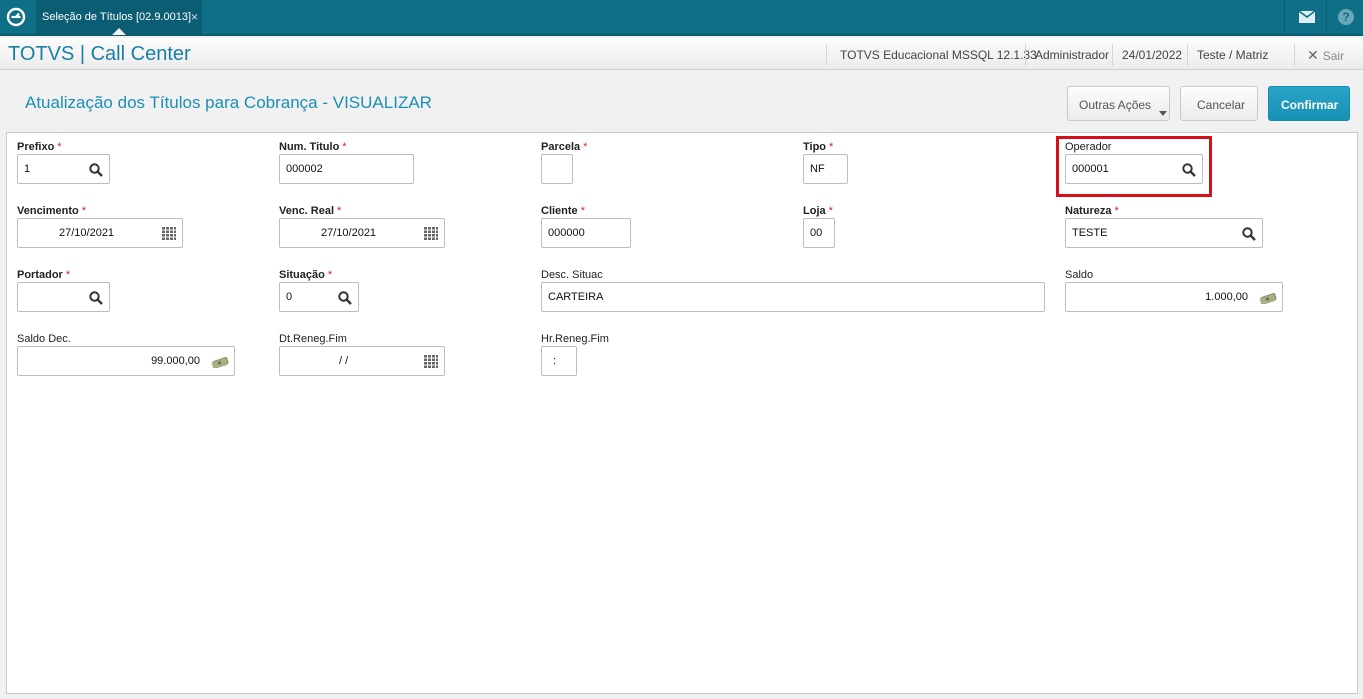 This screenshot has height=699, width=1363. I want to click on label-text: Hr.Reneg.Fim, so click(575, 339).